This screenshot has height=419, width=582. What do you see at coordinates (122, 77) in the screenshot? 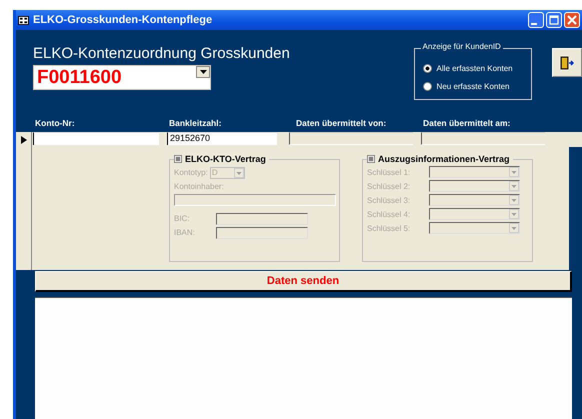
I see `customer-id-combo: F0011600` at bounding box center [122, 77].